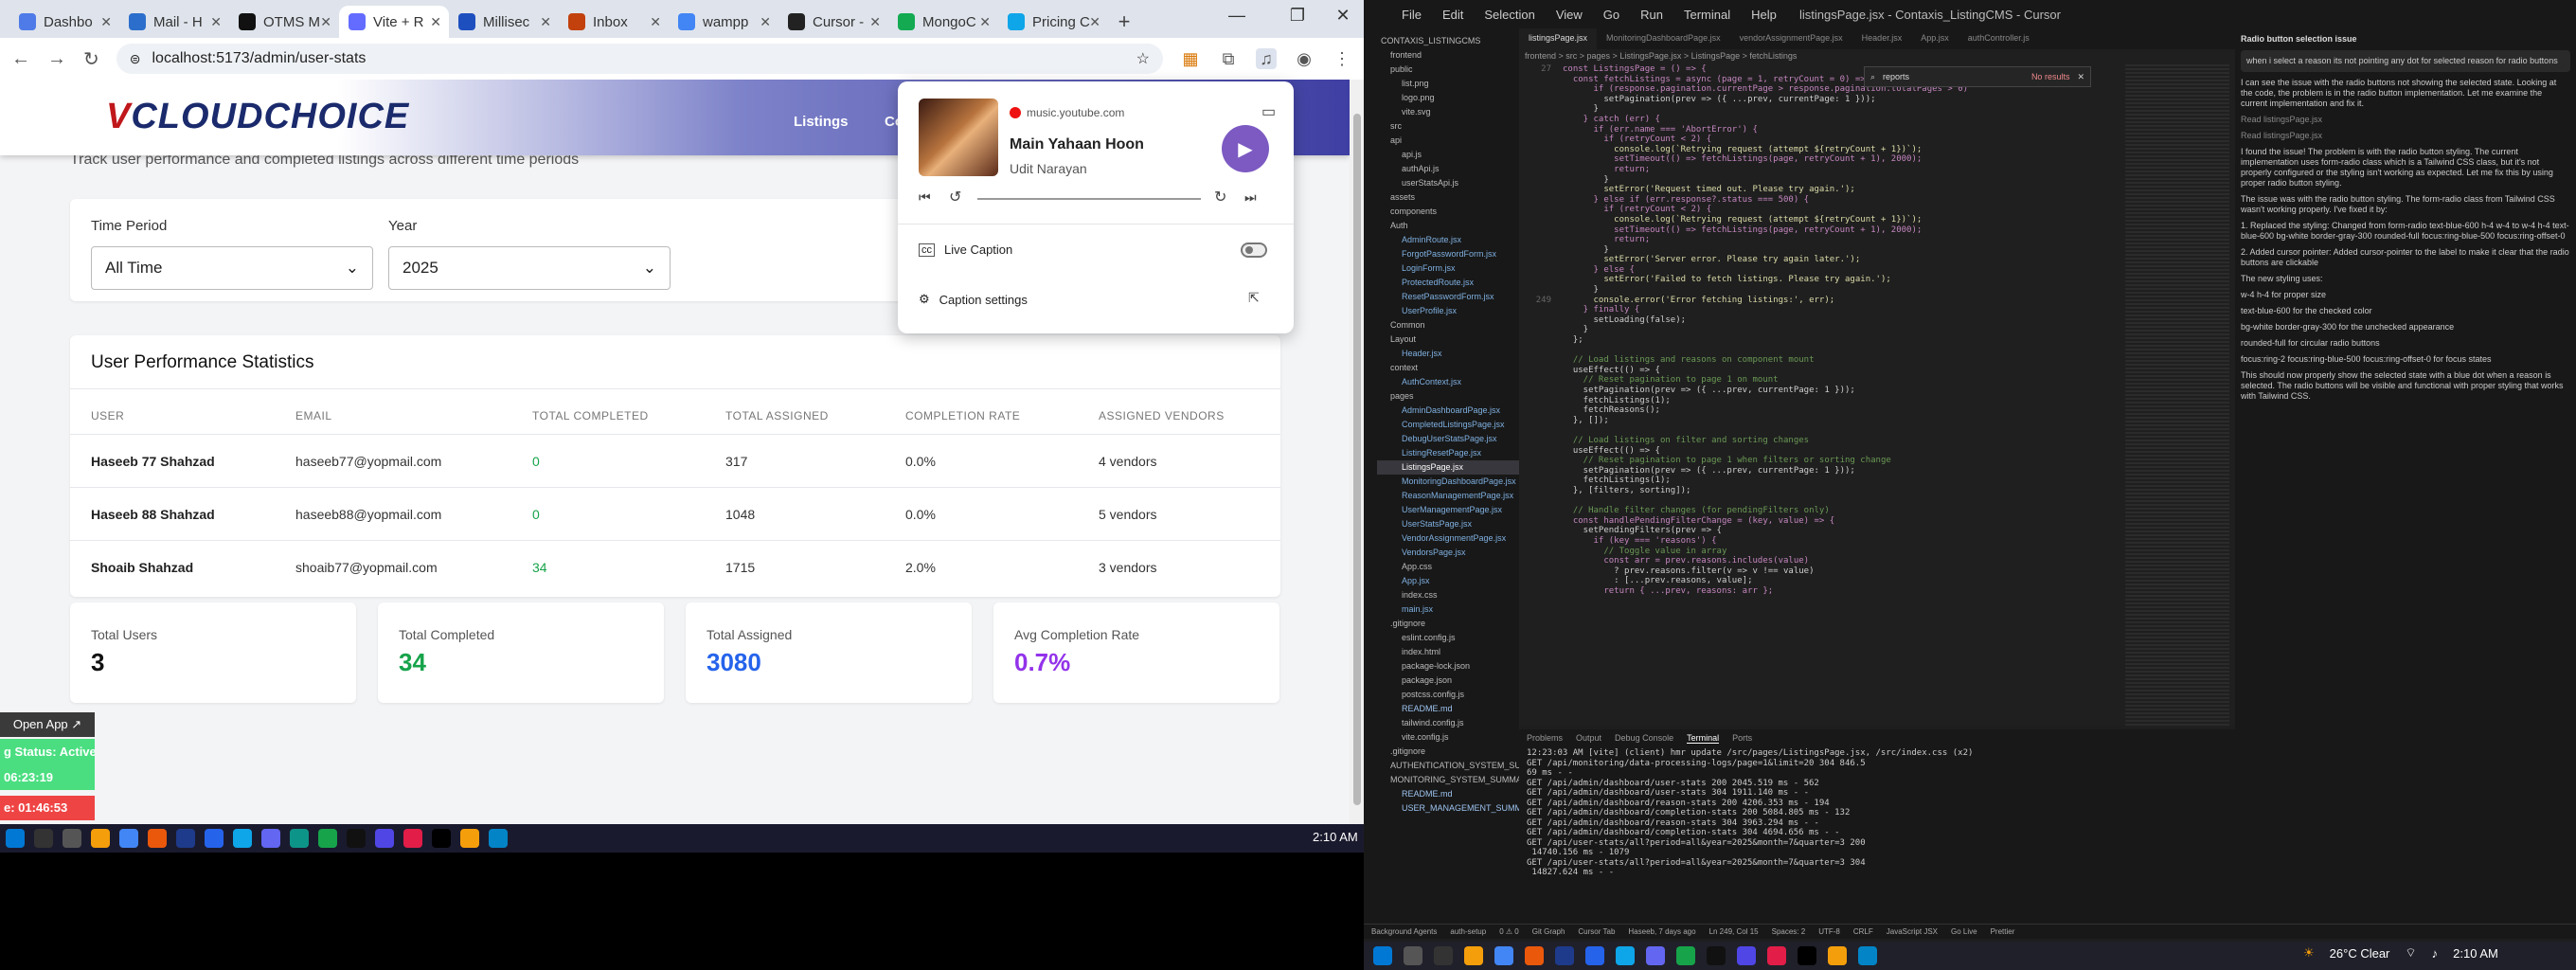  What do you see at coordinates (1448, 112) in the screenshot?
I see `explorer-item: vite.svg` at bounding box center [1448, 112].